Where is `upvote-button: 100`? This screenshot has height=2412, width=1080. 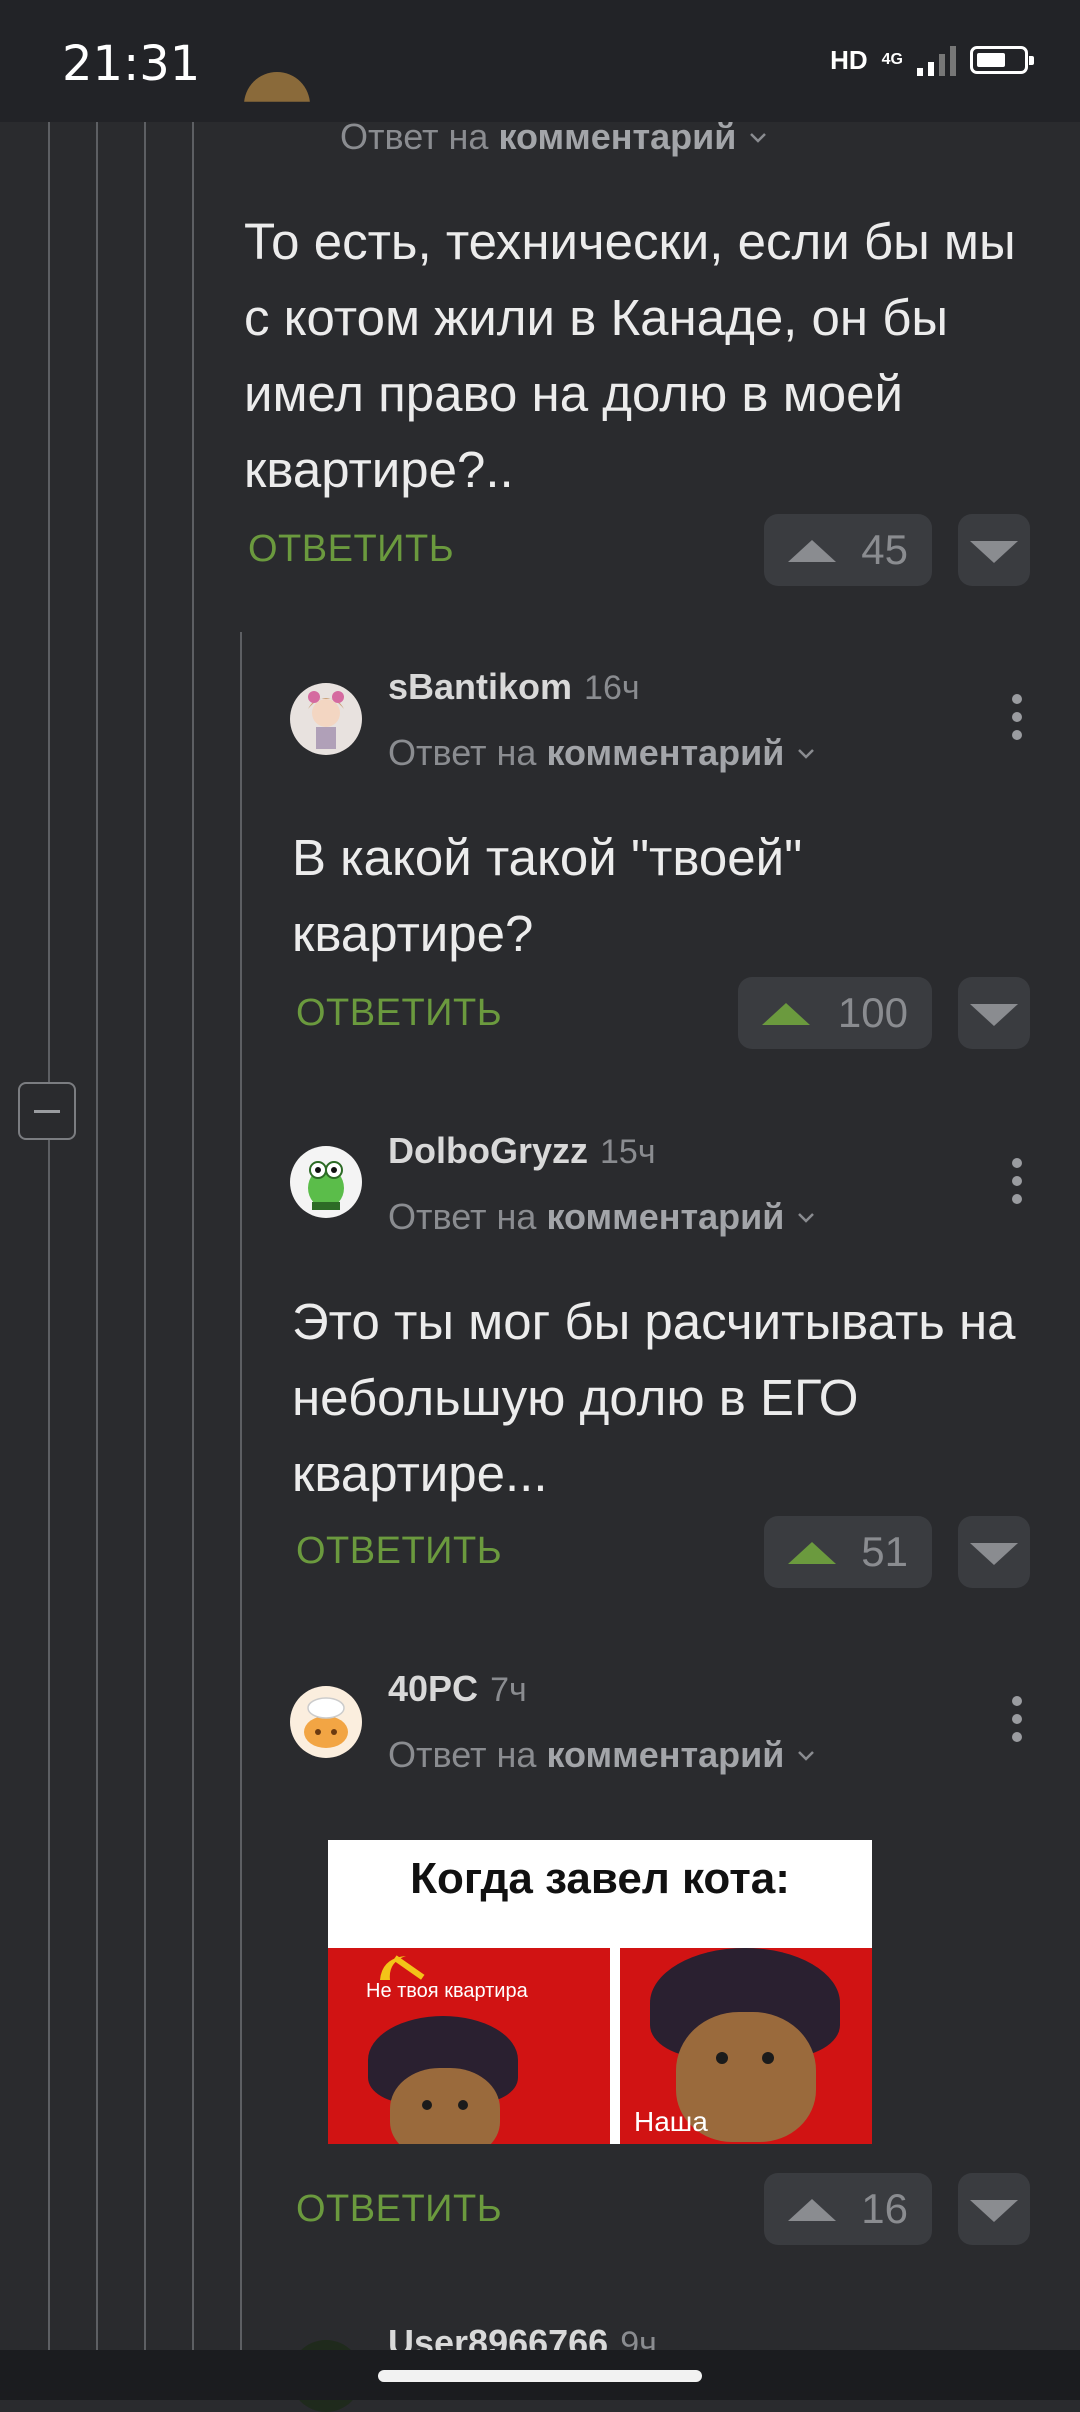
upvote-button: 100 is located at coordinates (835, 1013).